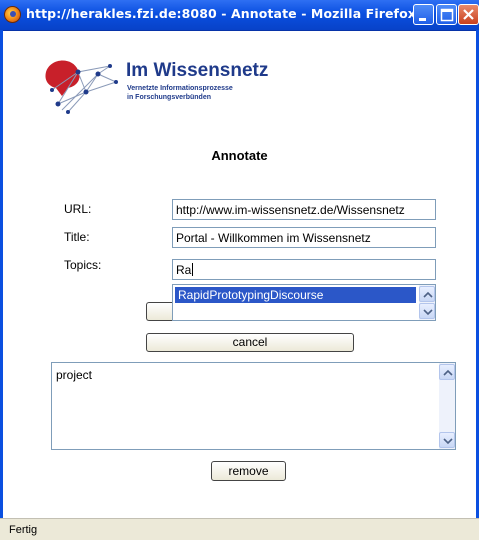 This screenshot has height=540, width=479. I want to click on logo-subtitle-line1: Vernetzte Informationsprozesse, so click(180, 88).